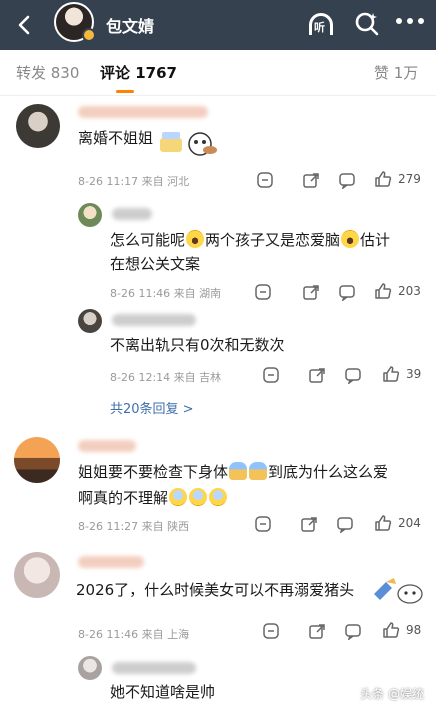  Describe the element at coordinates (197, 345) in the screenshot. I see `reply-text: 不离出轨只有0次和无数次` at that location.